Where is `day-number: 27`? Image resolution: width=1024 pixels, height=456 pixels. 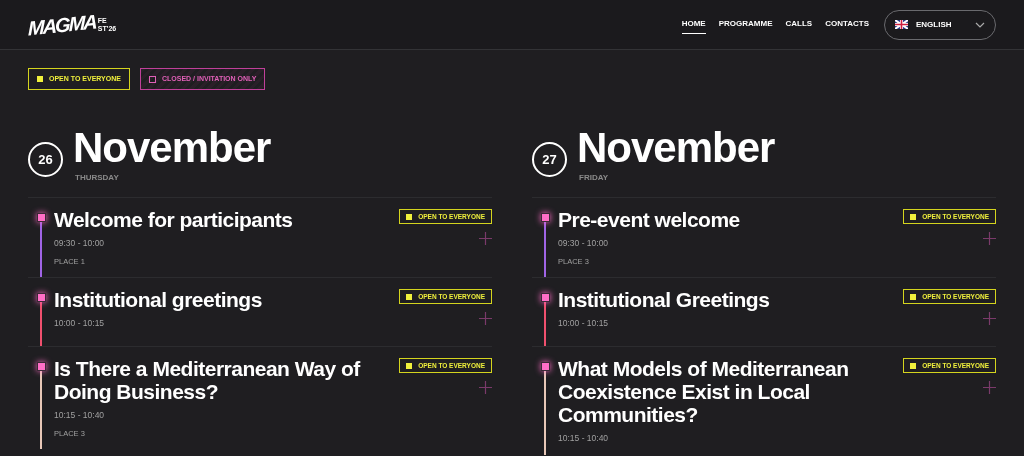
day-number: 27 is located at coordinates (549, 159).